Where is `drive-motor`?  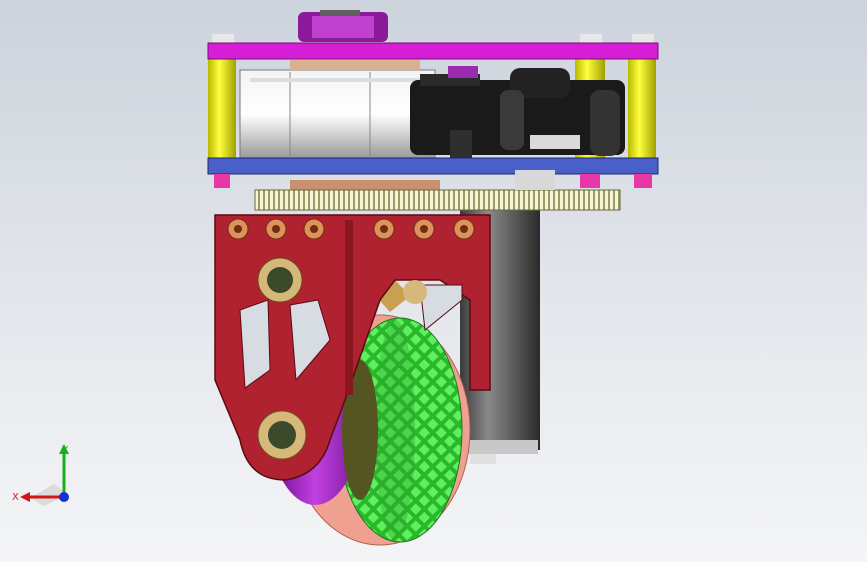
drive-motor is located at coordinates (337, 109).